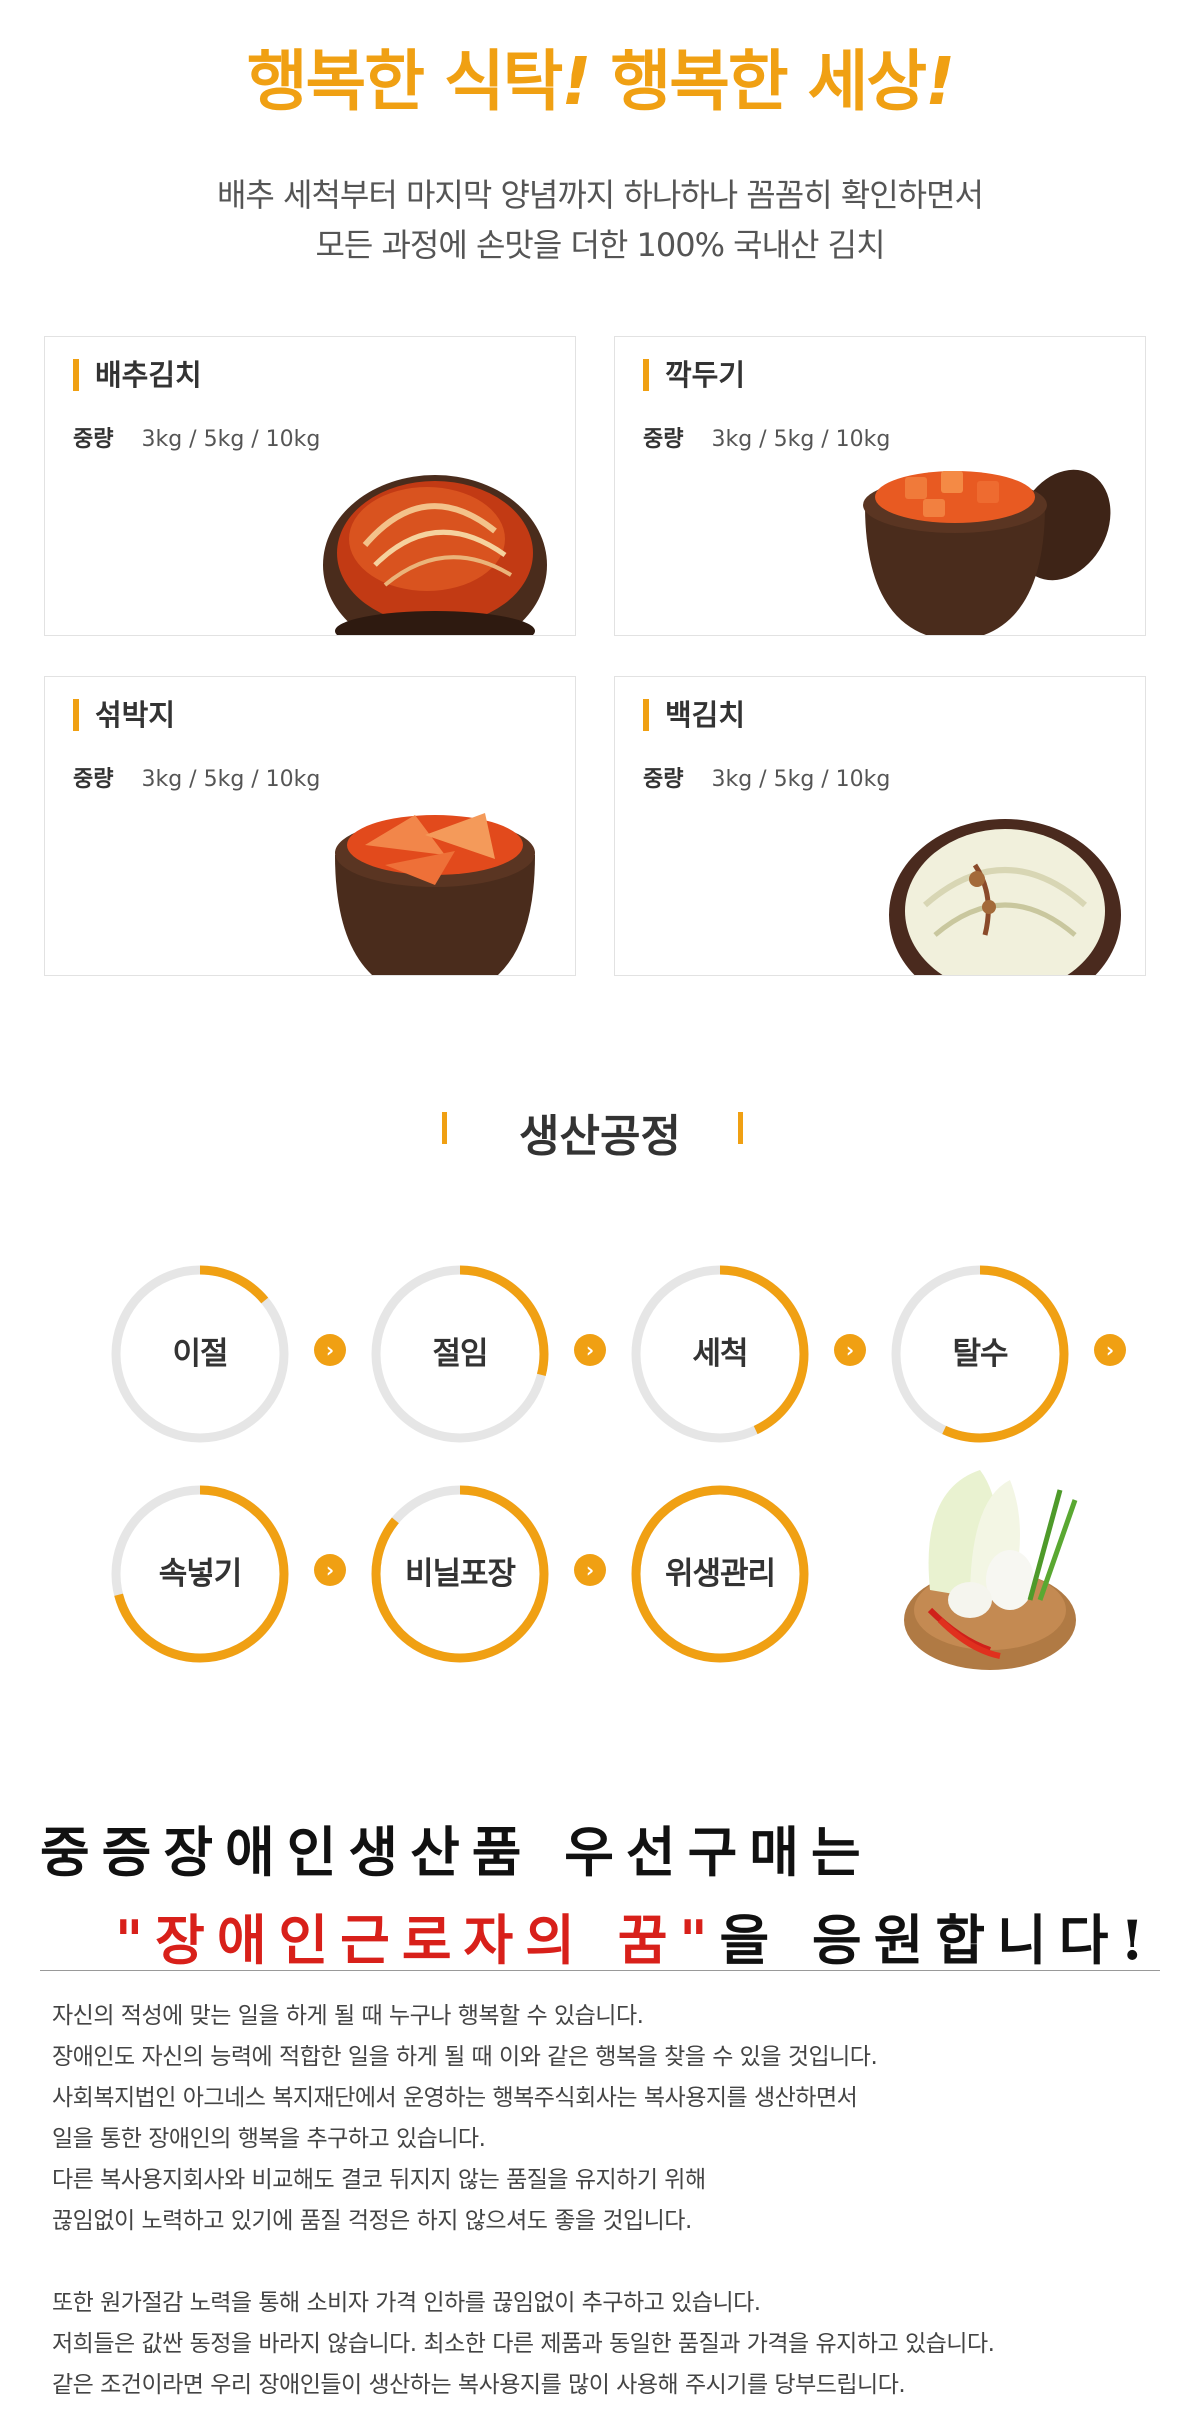 The image size is (1200, 2428). I want to click on radish-kimchi-image, so click(987, 552).